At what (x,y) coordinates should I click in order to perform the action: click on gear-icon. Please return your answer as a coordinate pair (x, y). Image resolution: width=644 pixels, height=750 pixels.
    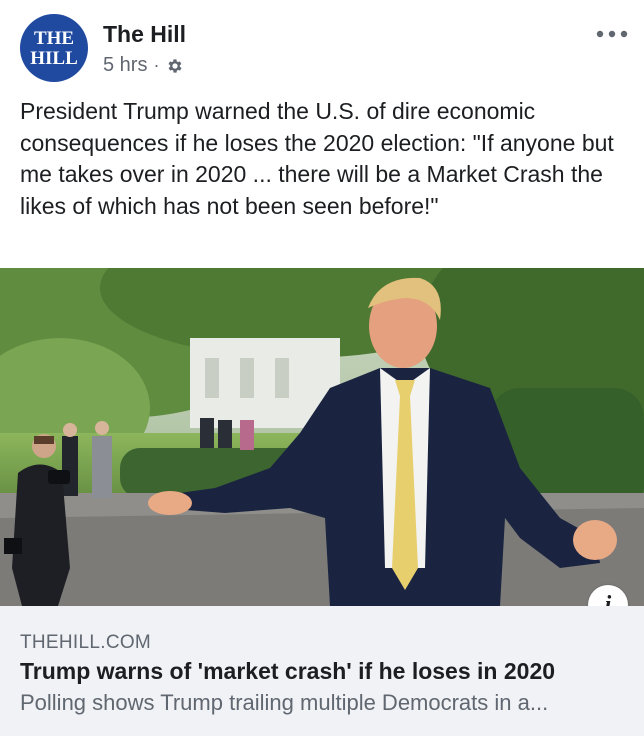
    Looking at the image, I should click on (175, 66).